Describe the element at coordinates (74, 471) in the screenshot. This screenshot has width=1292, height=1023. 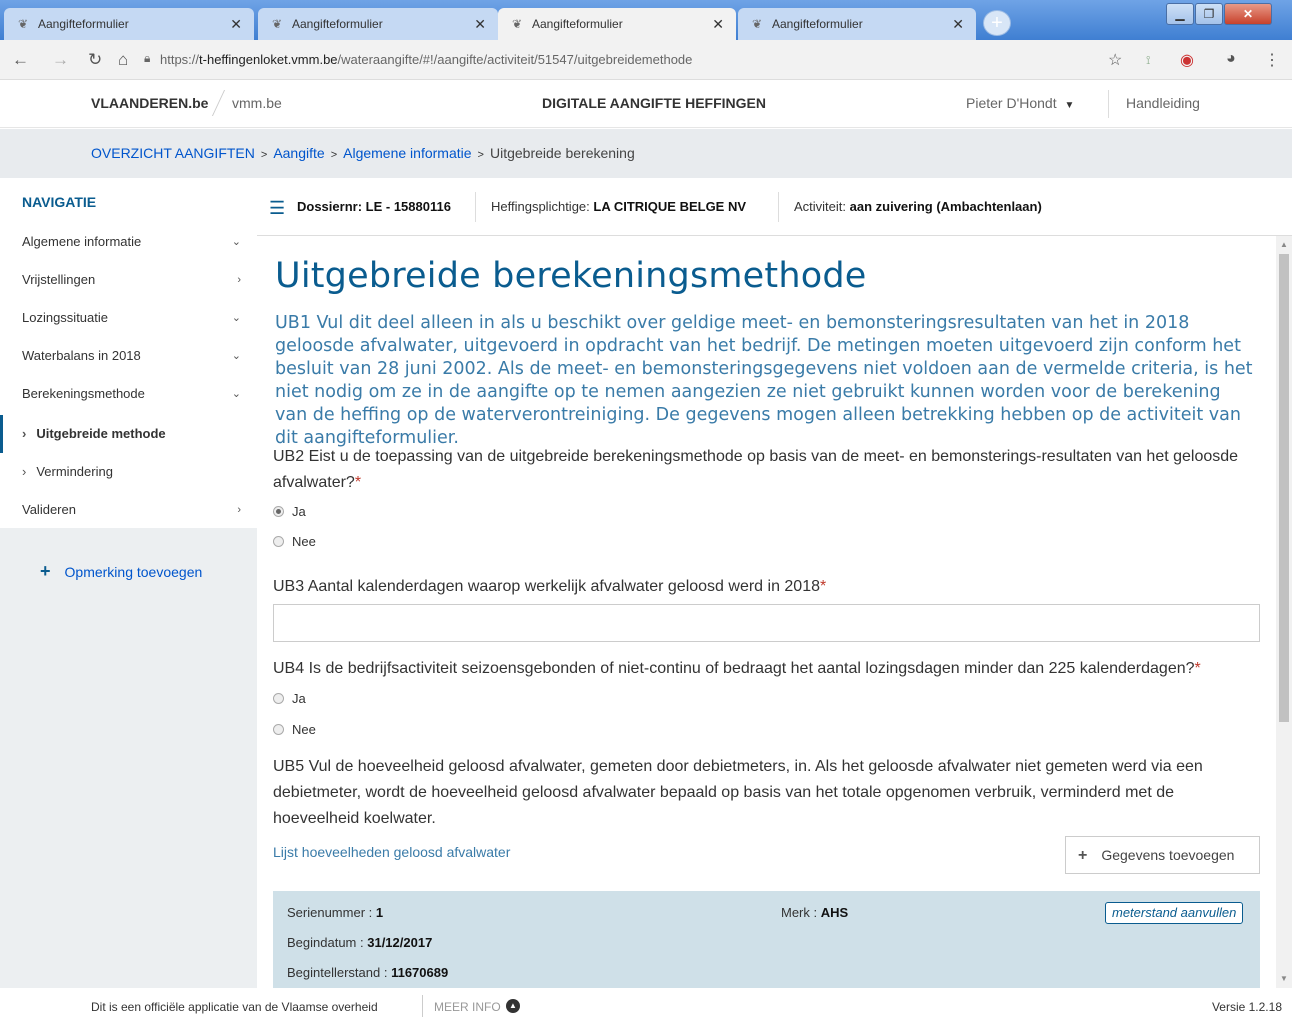
I see `sidebar-item-label: Vermindering` at that location.